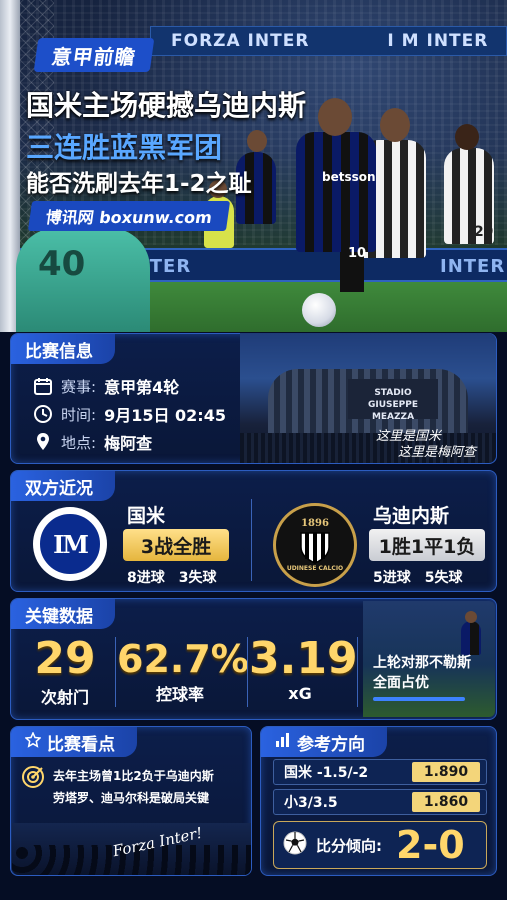  I want to click on crest-year: 1896, so click(315, 523).